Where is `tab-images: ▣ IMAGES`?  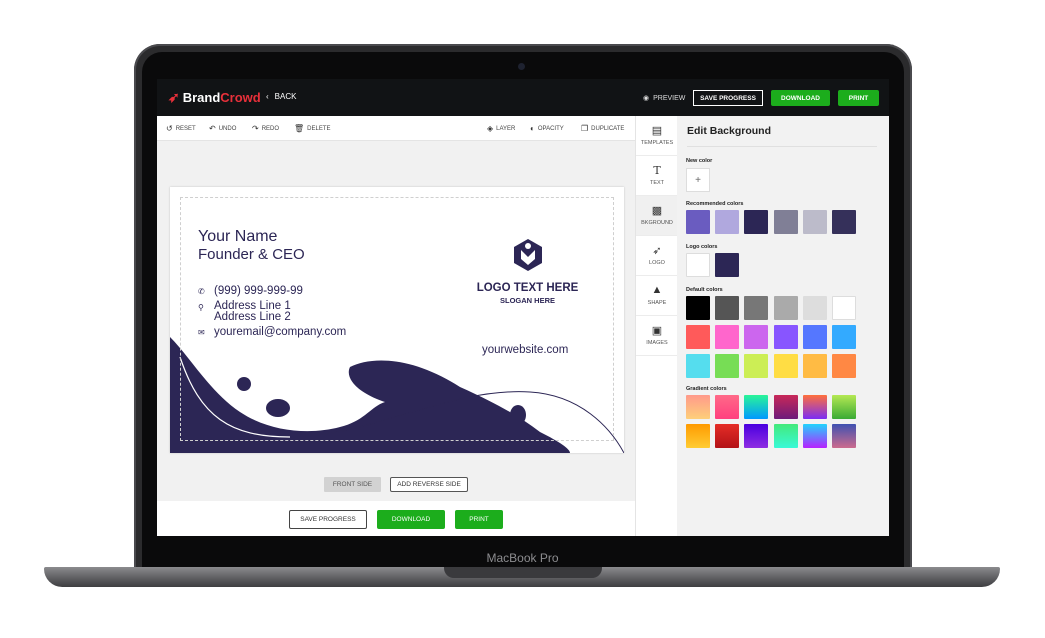 tab-images: ▣ IMAGES is located at coordinates (657, 336).